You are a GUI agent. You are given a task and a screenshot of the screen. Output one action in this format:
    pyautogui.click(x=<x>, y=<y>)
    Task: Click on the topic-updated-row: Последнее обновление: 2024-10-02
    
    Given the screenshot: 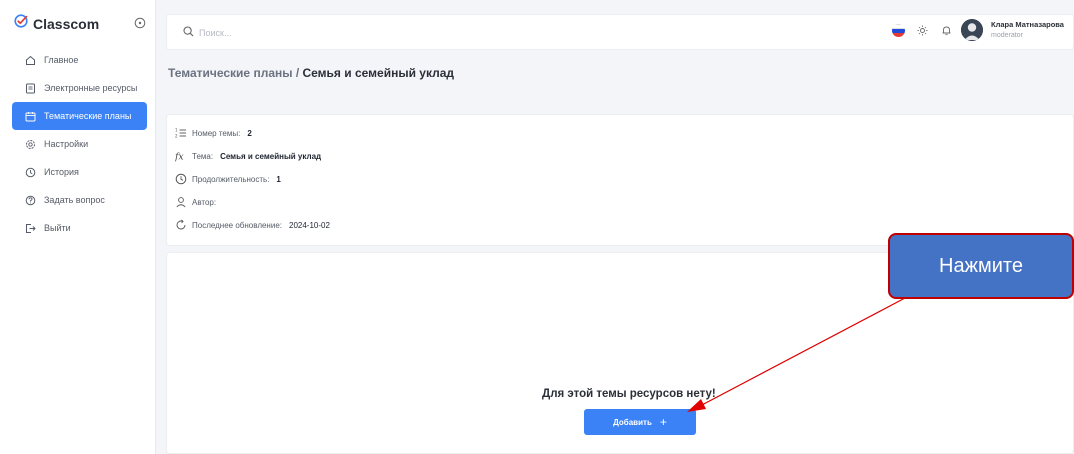 What is the action you would take?
    pyautogui.click(x=252, y=225)
    